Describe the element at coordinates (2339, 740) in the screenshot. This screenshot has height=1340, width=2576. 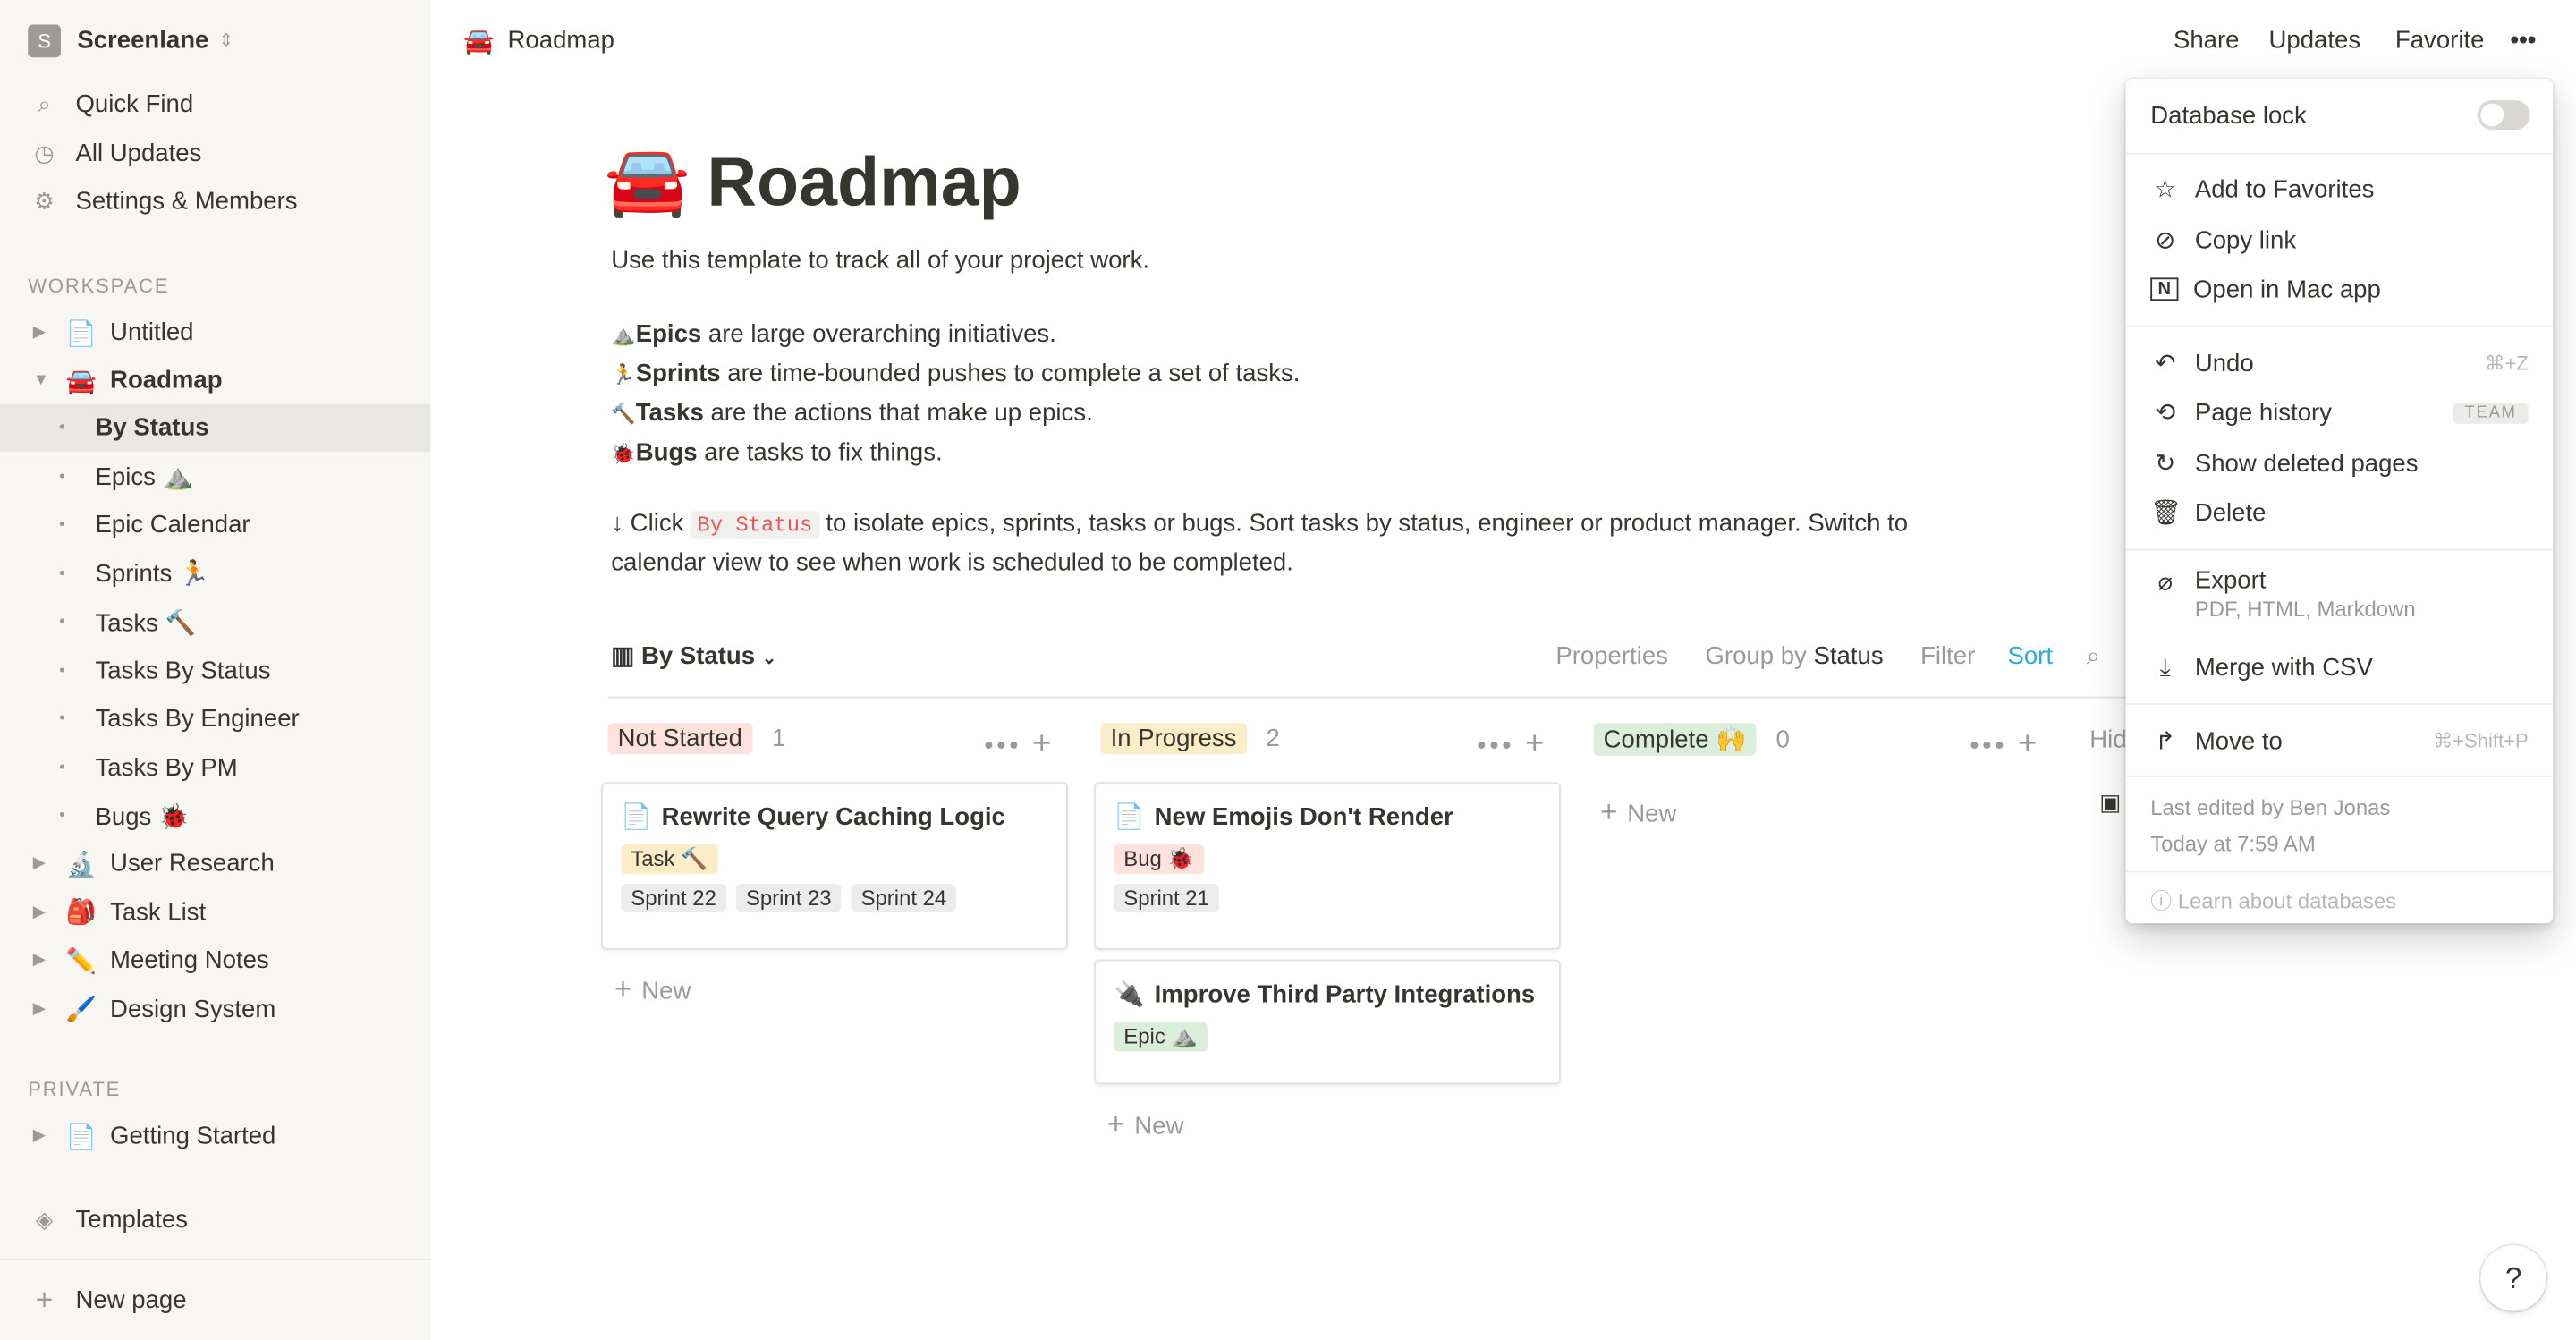
I see `menu-move-to: ↱ Move to ⌘+Shift+P` at that location.